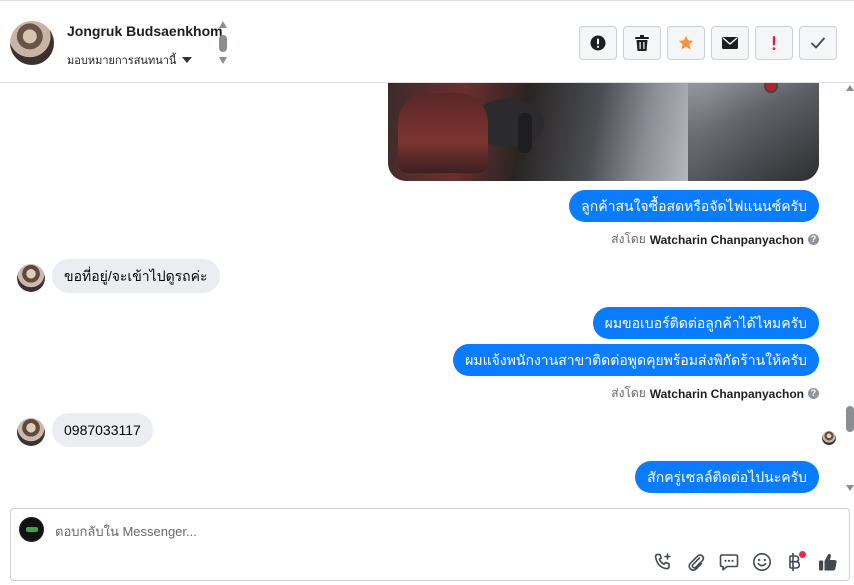 The image size is (854, 585). What do you see at coordinates (708, 43) in the screenshot?
I see `conversation-actions` at bounding box center [708, 43].